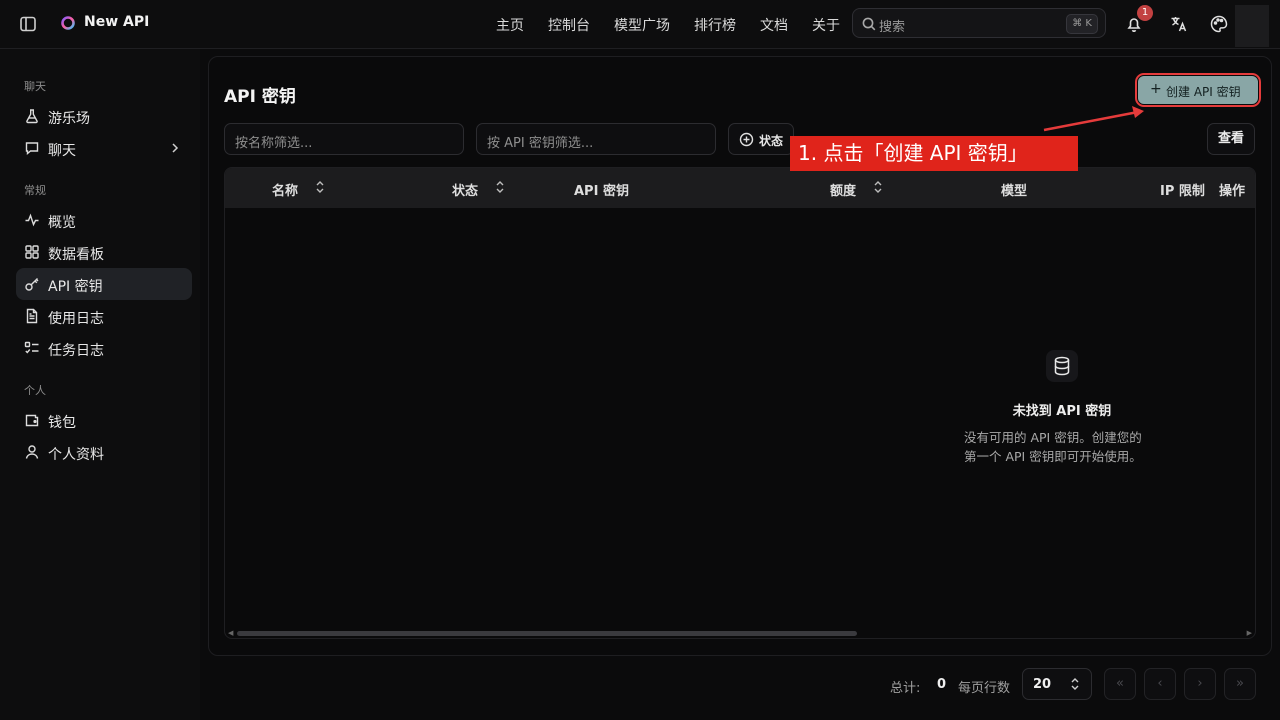 This screenshot has height=720, width=1280. Describe the element at coordinates (1120, 684) in the screenshot. I see `first-page-button: «` at that location.